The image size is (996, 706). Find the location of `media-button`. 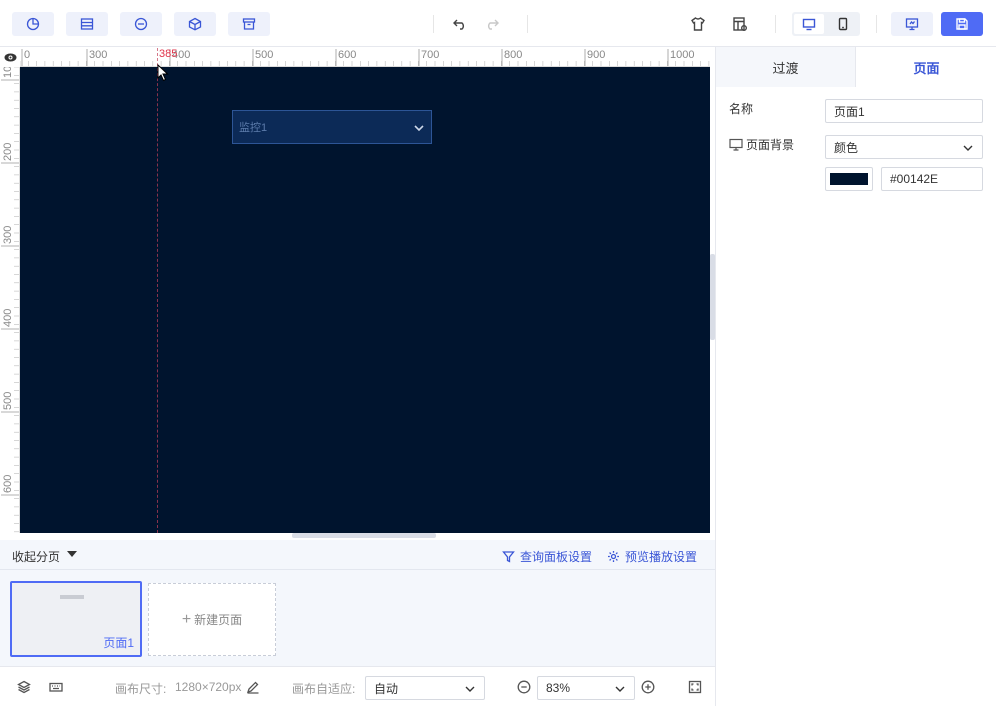

media-button is located at coordinates (141, 24).